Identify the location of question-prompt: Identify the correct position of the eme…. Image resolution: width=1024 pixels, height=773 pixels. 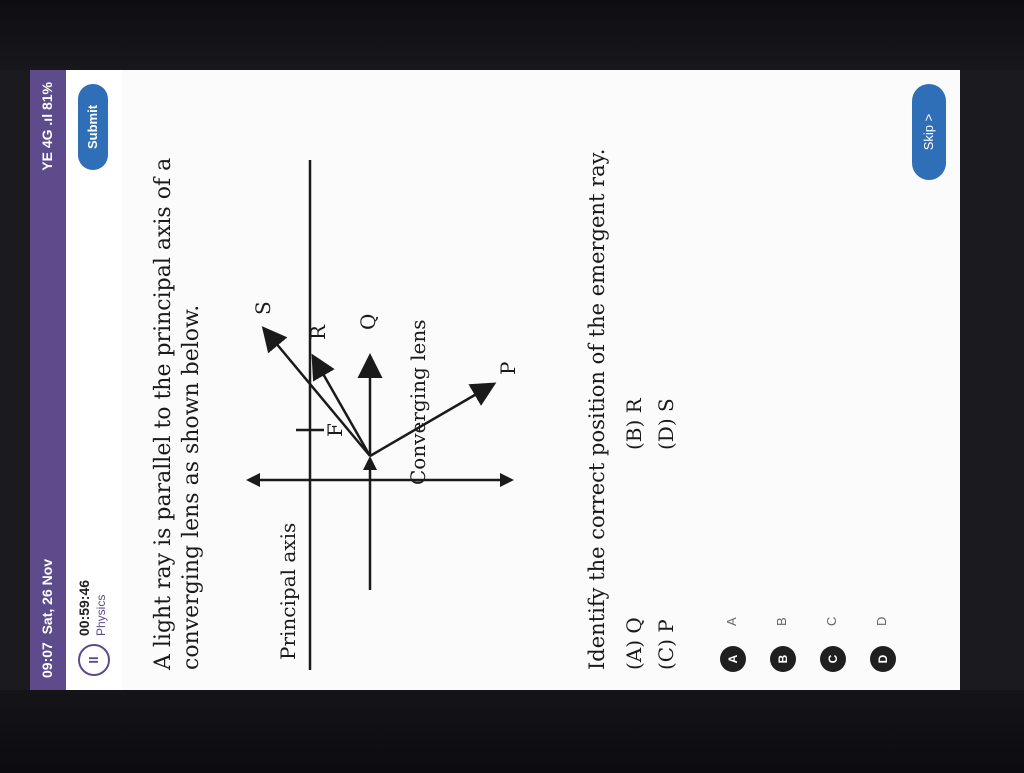
(597, 409).